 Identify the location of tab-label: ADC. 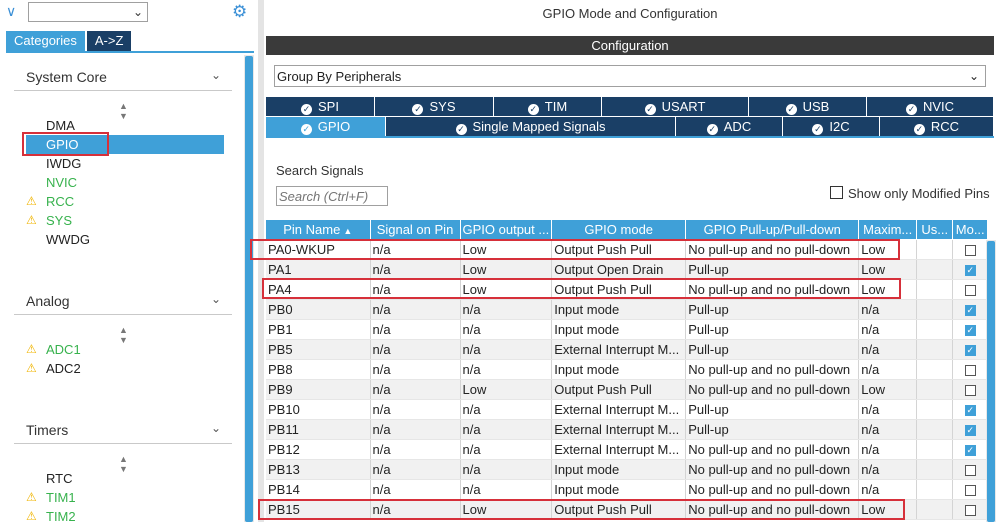
(737, 126).